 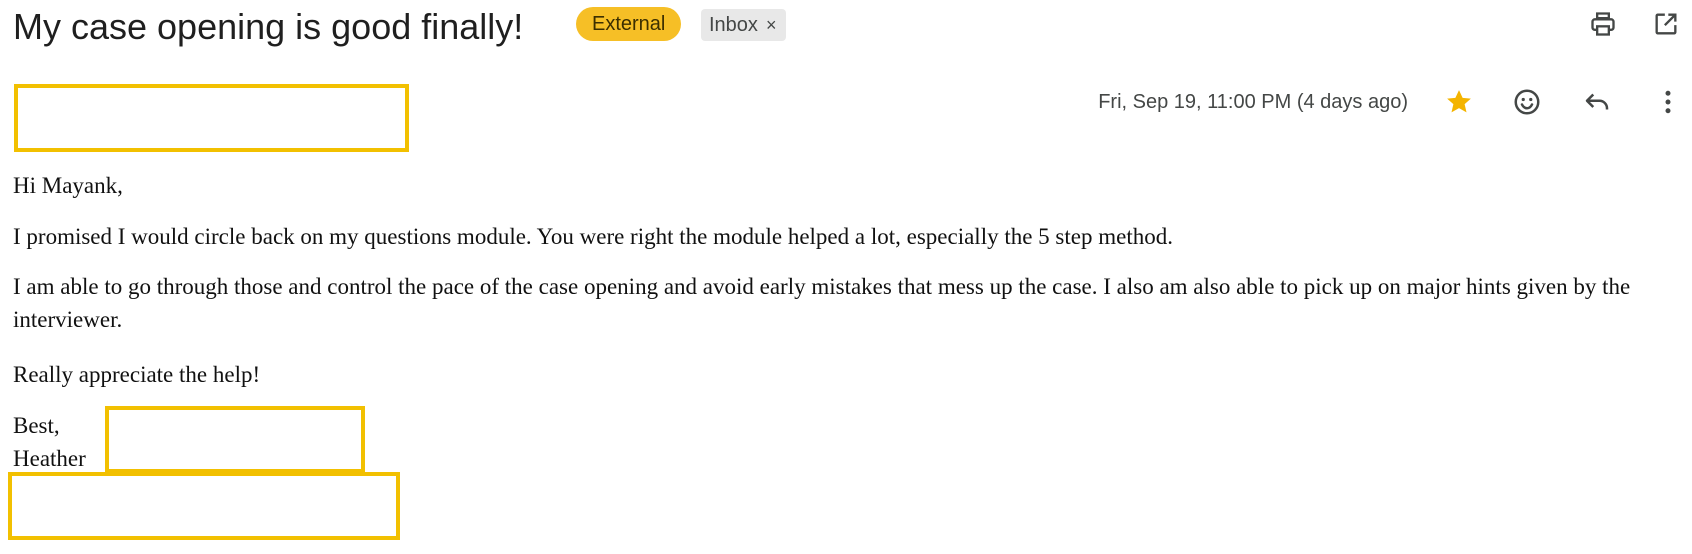 What do you see at coordinates (629, 24) in the screenshot?
I see `external-label: External` at bounding box center [629, 24].